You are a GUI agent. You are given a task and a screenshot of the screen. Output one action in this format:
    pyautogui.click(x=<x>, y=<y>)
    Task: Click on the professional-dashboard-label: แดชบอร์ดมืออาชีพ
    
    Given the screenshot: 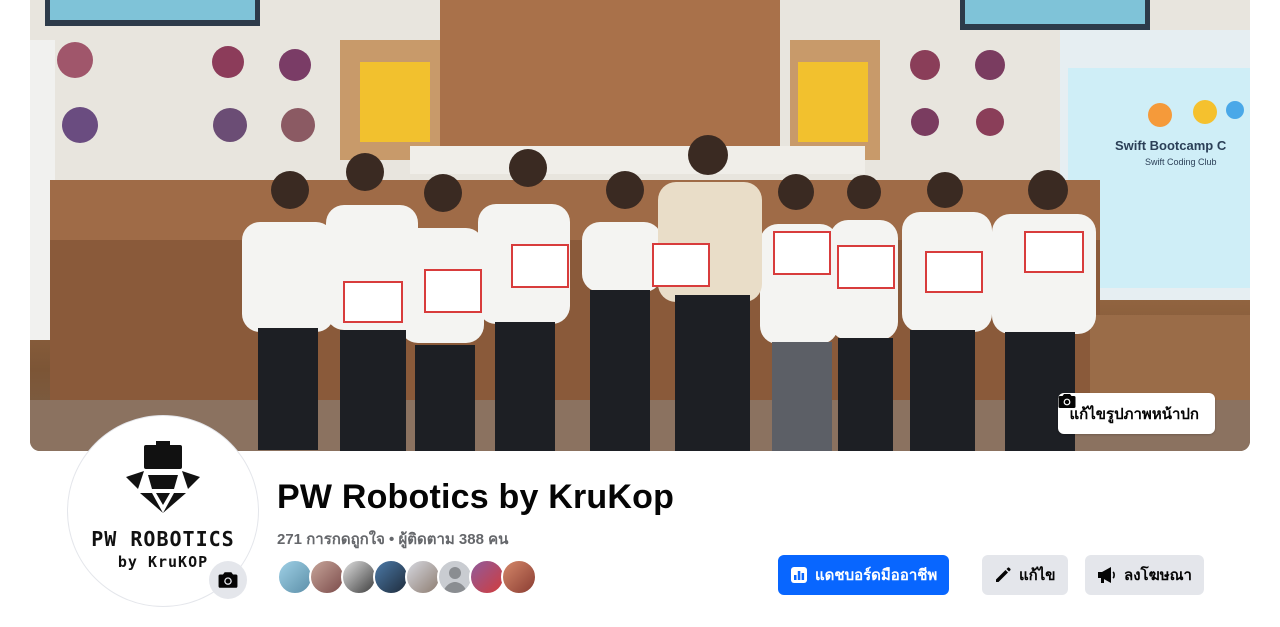 What is the action you would take?
    pyautogui.click(x=876, y=575)
    